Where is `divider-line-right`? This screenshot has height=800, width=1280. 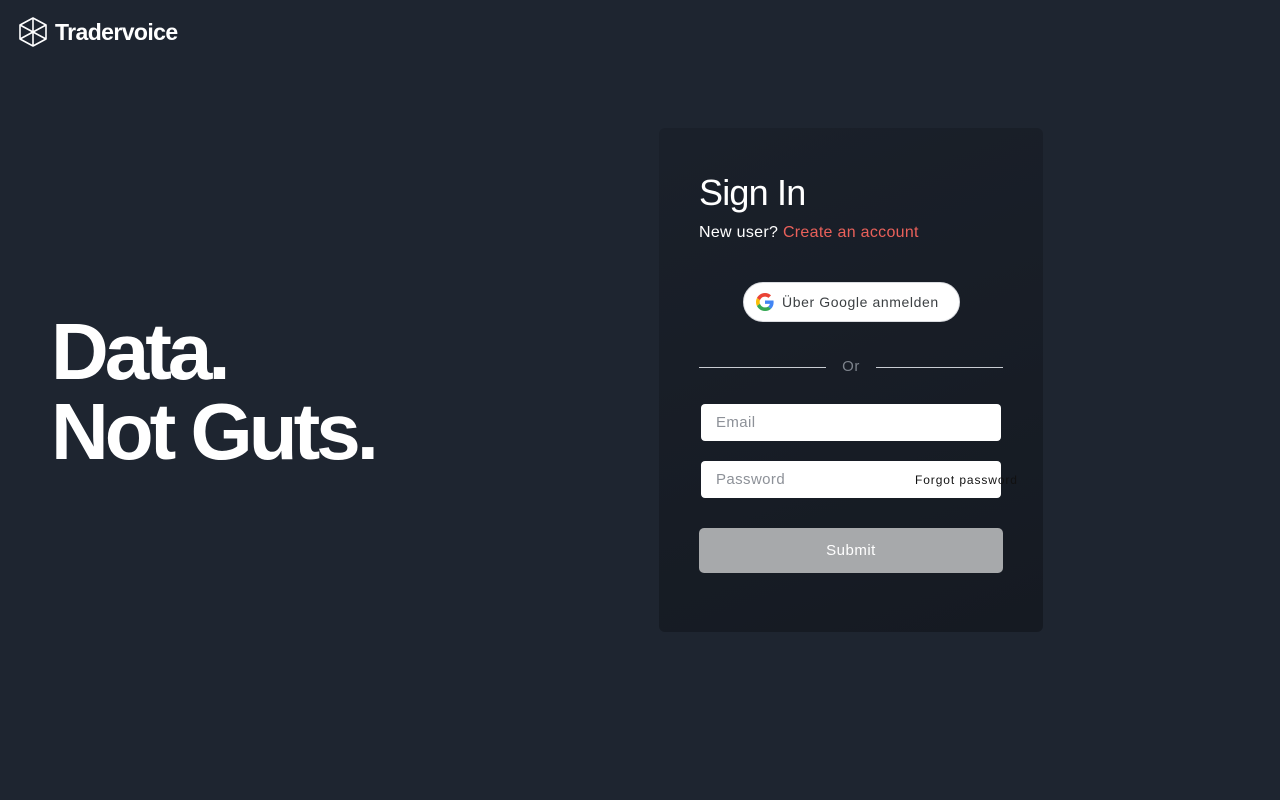
divider-line-right is located at coordinates (939, 367).